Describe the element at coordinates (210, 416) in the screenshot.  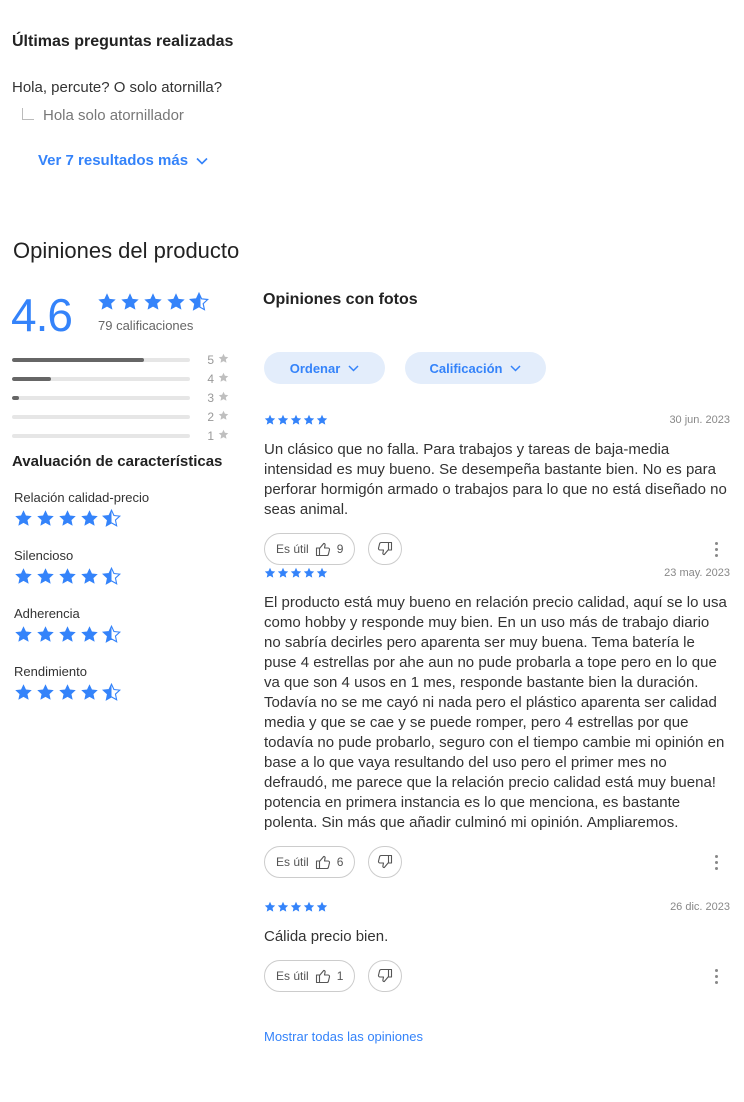
I see `distribution-label: 2` at that location.